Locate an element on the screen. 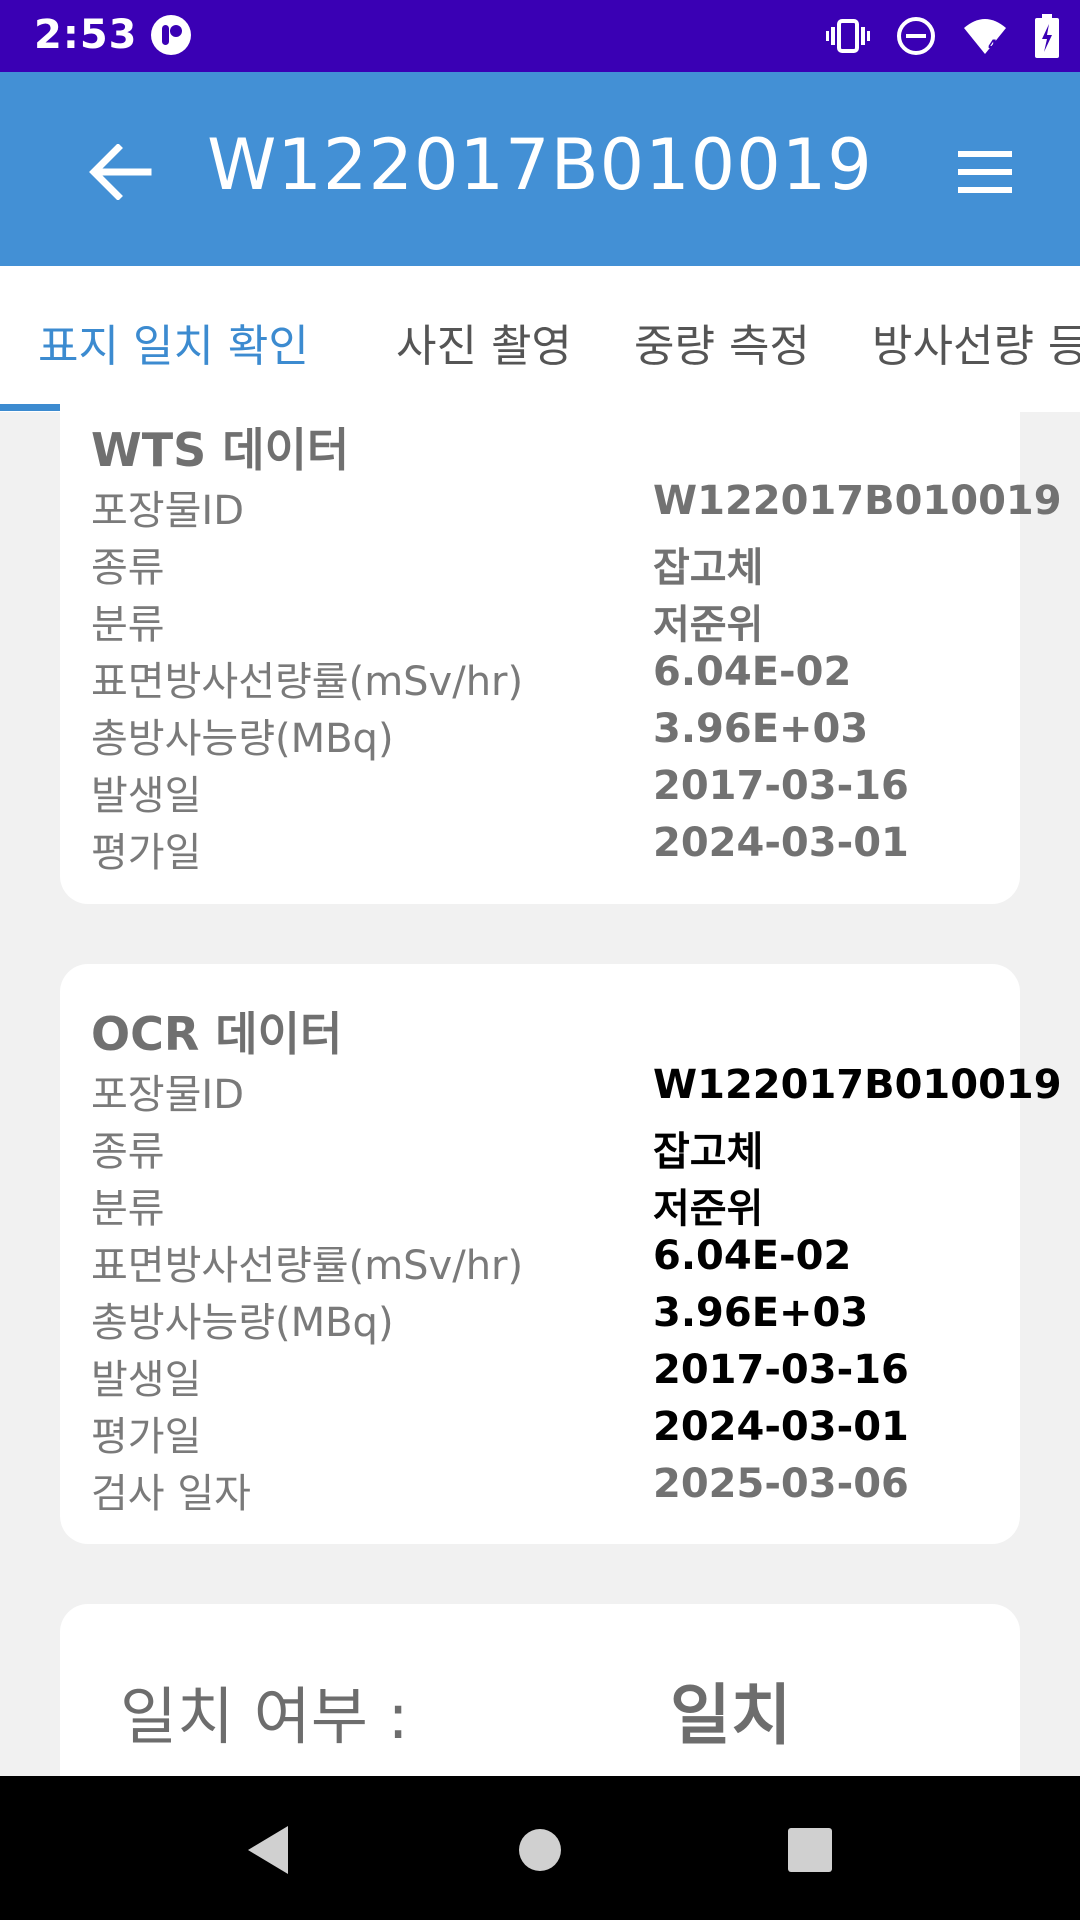  row-value: 2025-03-06 is located at coordinates (781, 1484).